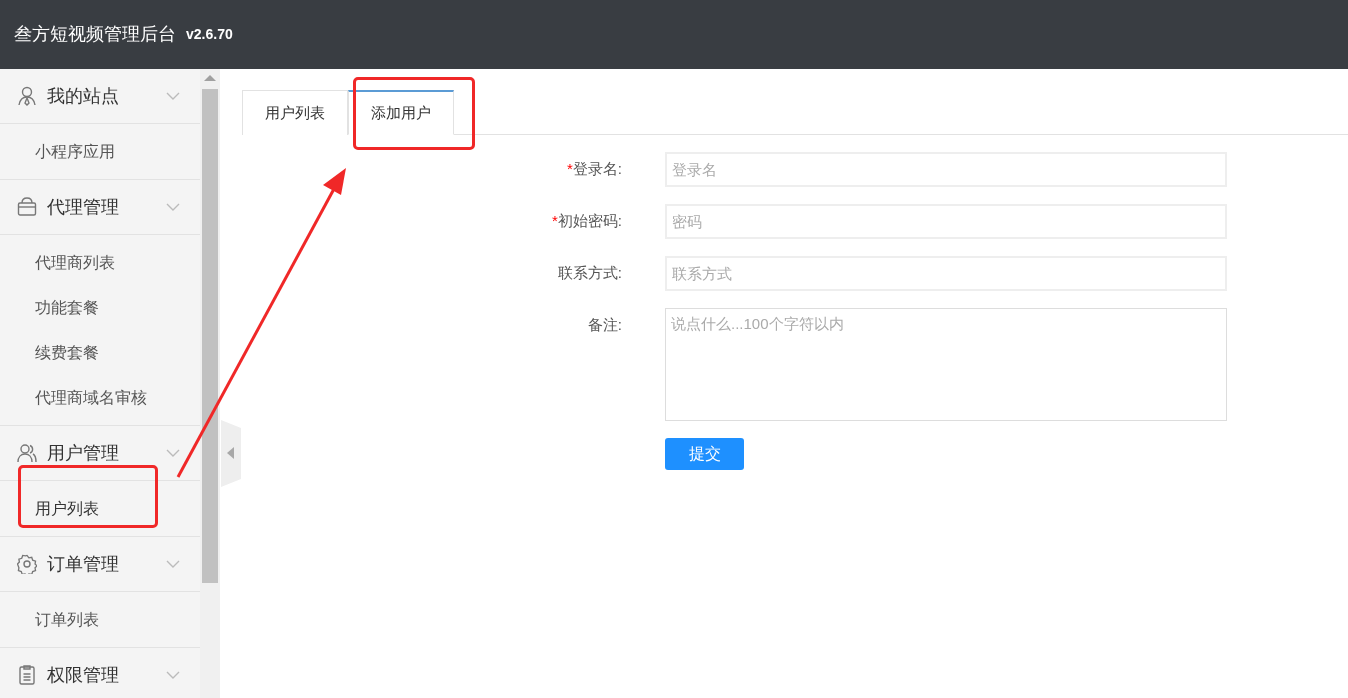 The width and height of the screenshot is (1348, 698). Describe the element at coordinates (27, 453) in the screenshot. I see `users-icon` at that location.